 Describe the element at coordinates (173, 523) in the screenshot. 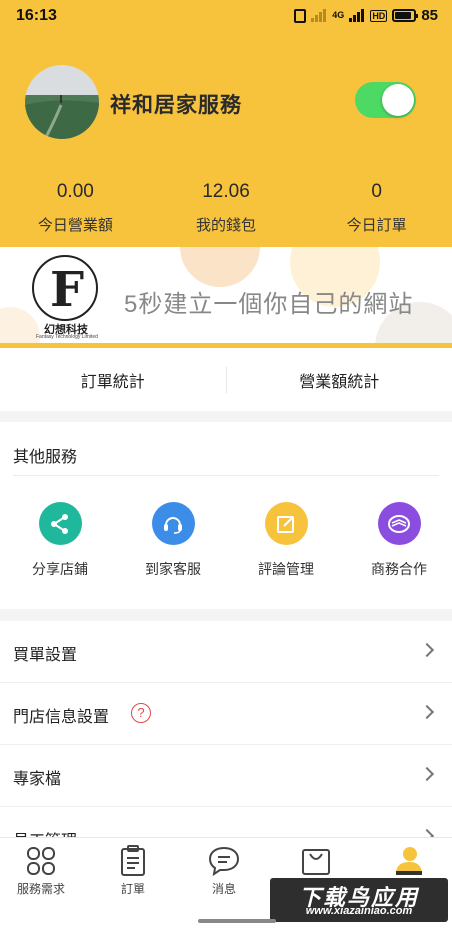

I see `headset-icon` at that location.